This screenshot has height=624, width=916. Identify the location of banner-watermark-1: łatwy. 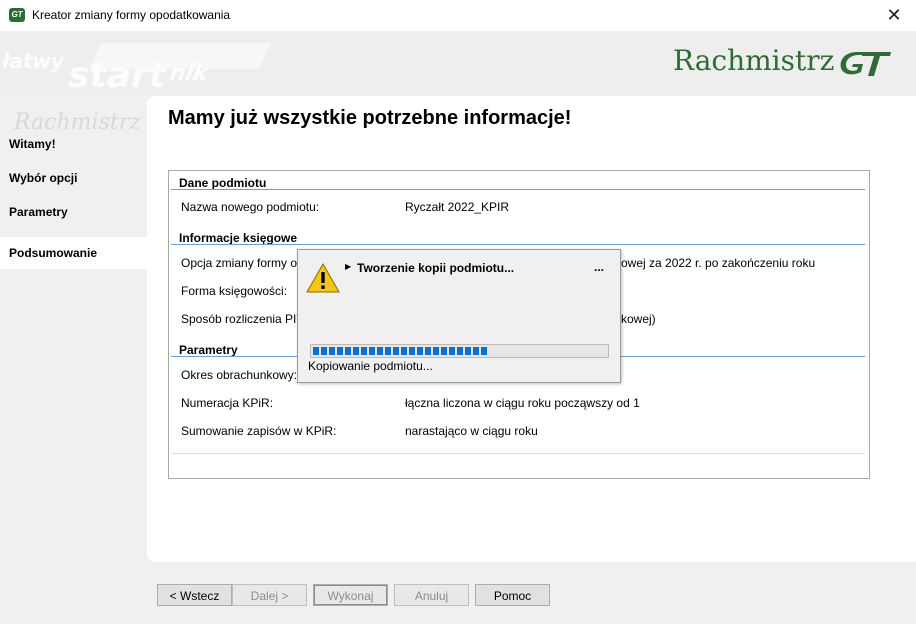
(33, 61).